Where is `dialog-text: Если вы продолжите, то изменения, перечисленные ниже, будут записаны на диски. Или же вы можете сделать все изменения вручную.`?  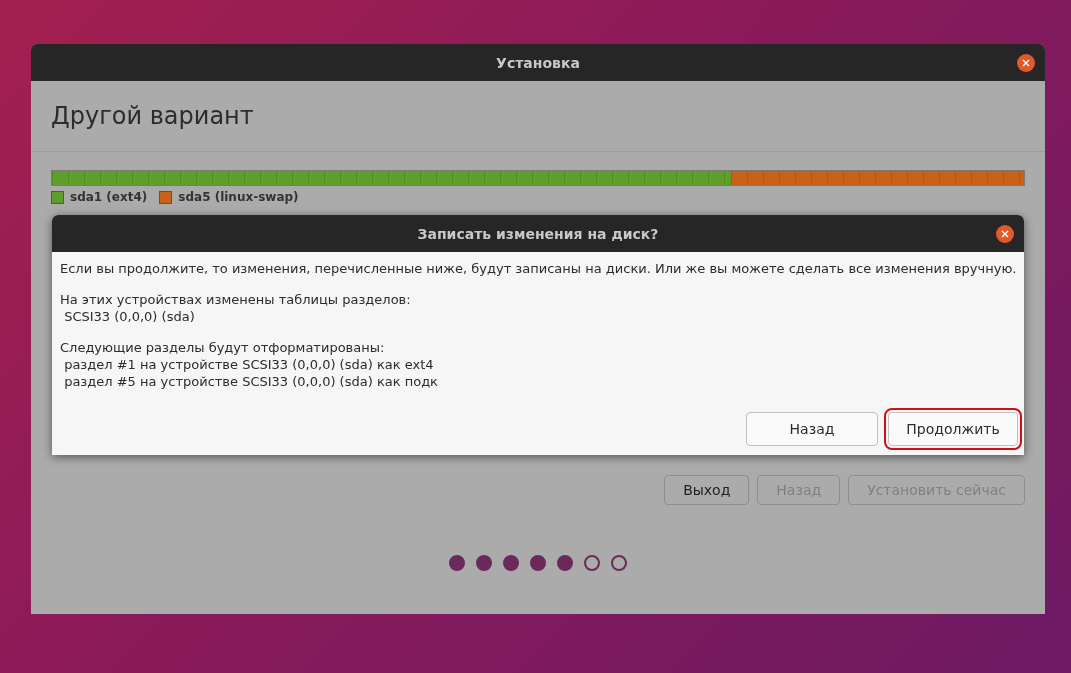 dialog-text: Если вы продолжите, то изменения, перечисленные ниже, будут записаны на диски. Или же вы можете сделать все изменения вручную. is located at coordinates (538, 268).